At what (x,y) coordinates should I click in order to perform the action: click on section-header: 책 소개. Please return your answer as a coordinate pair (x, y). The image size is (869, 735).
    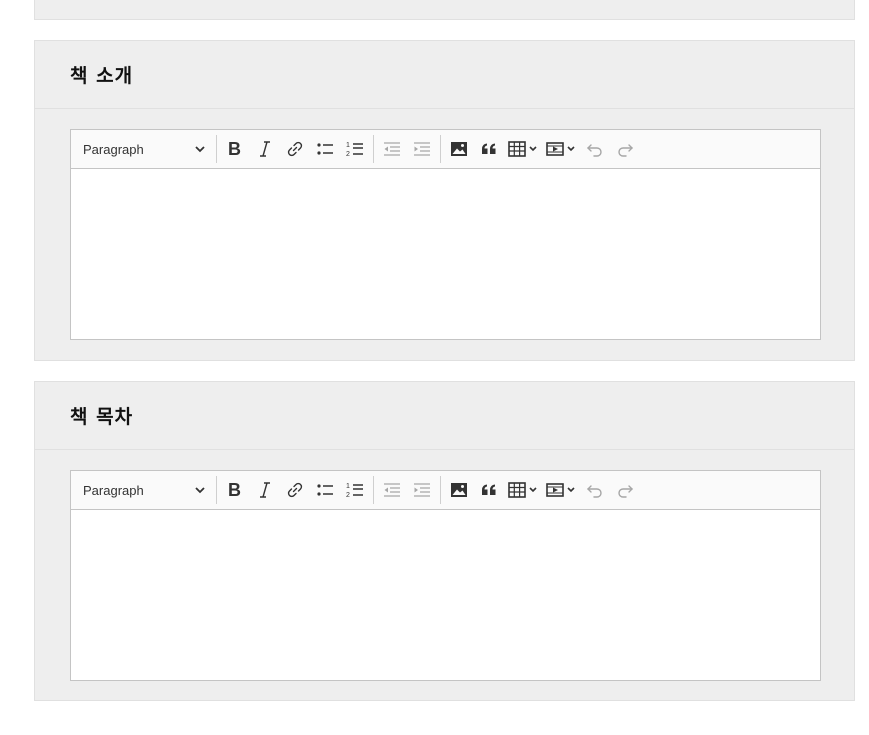
    Looking at the image, I should click on (444, 75).